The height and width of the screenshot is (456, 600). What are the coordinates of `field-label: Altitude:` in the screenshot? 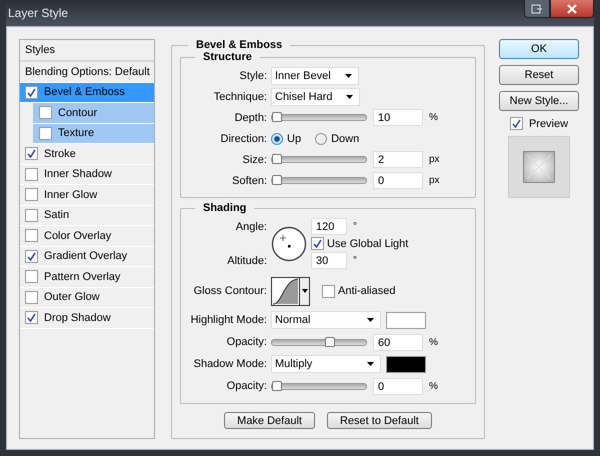 It's located at (247, 260).